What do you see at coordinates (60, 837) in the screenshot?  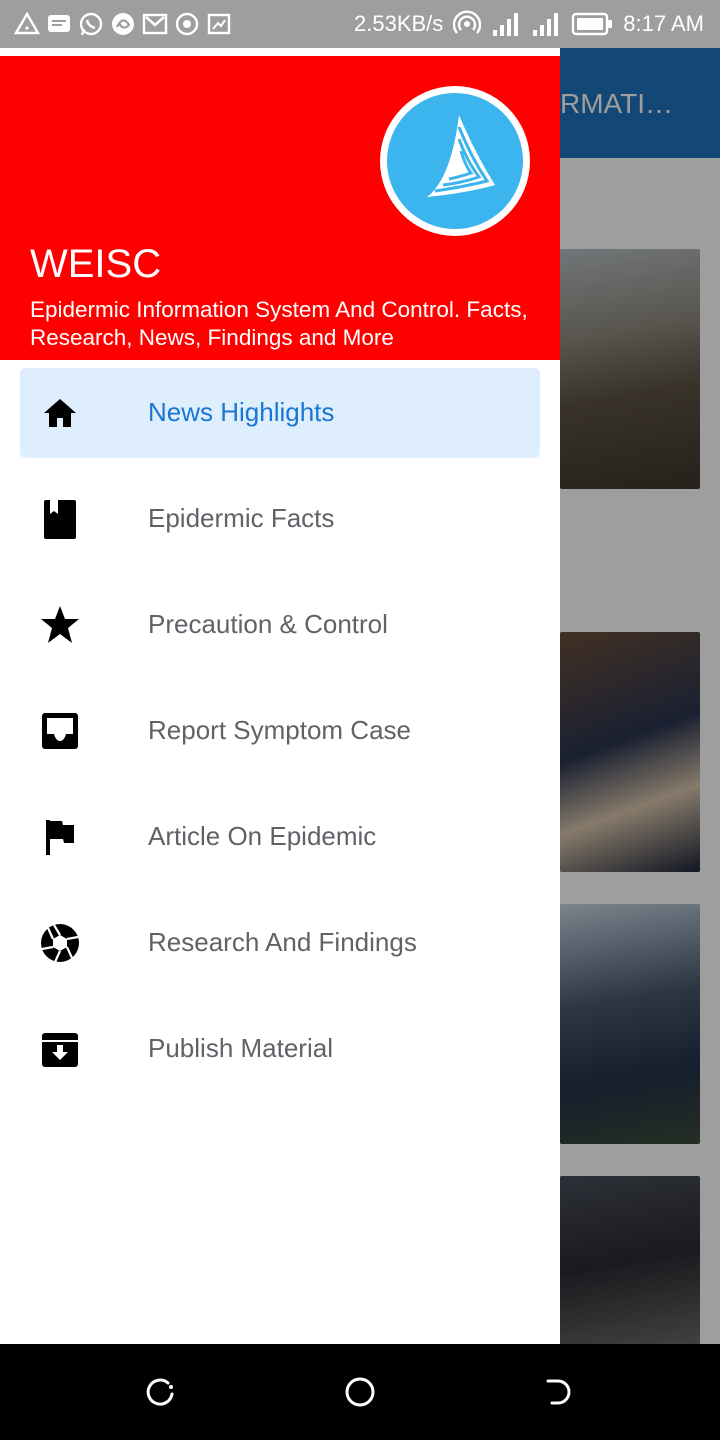 I see `flag-icon` at bounding box center [60, 837].